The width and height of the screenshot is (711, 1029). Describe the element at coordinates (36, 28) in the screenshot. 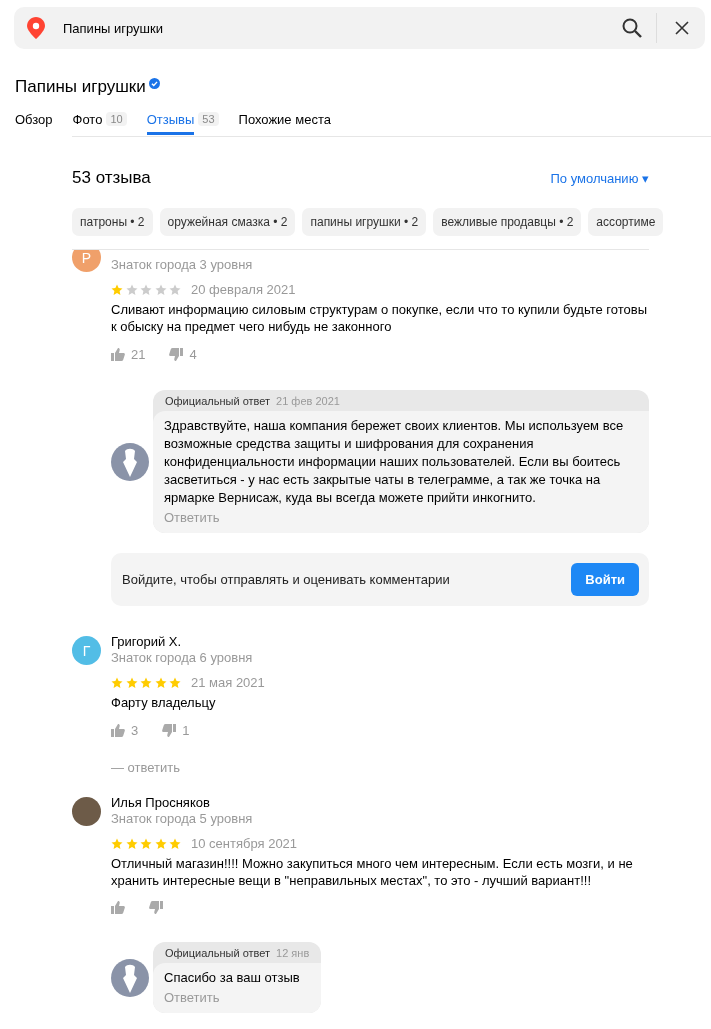

I see `map-pin-icon` at that location.